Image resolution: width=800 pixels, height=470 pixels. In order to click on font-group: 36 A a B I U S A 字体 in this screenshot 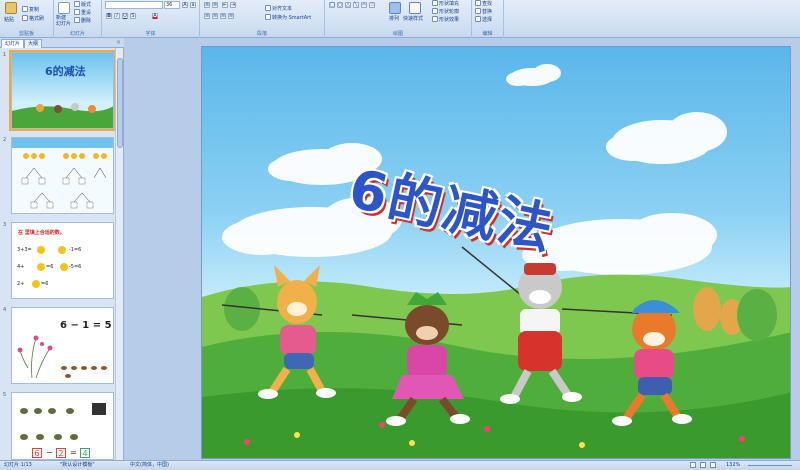, I will do `click(151, 19)`.